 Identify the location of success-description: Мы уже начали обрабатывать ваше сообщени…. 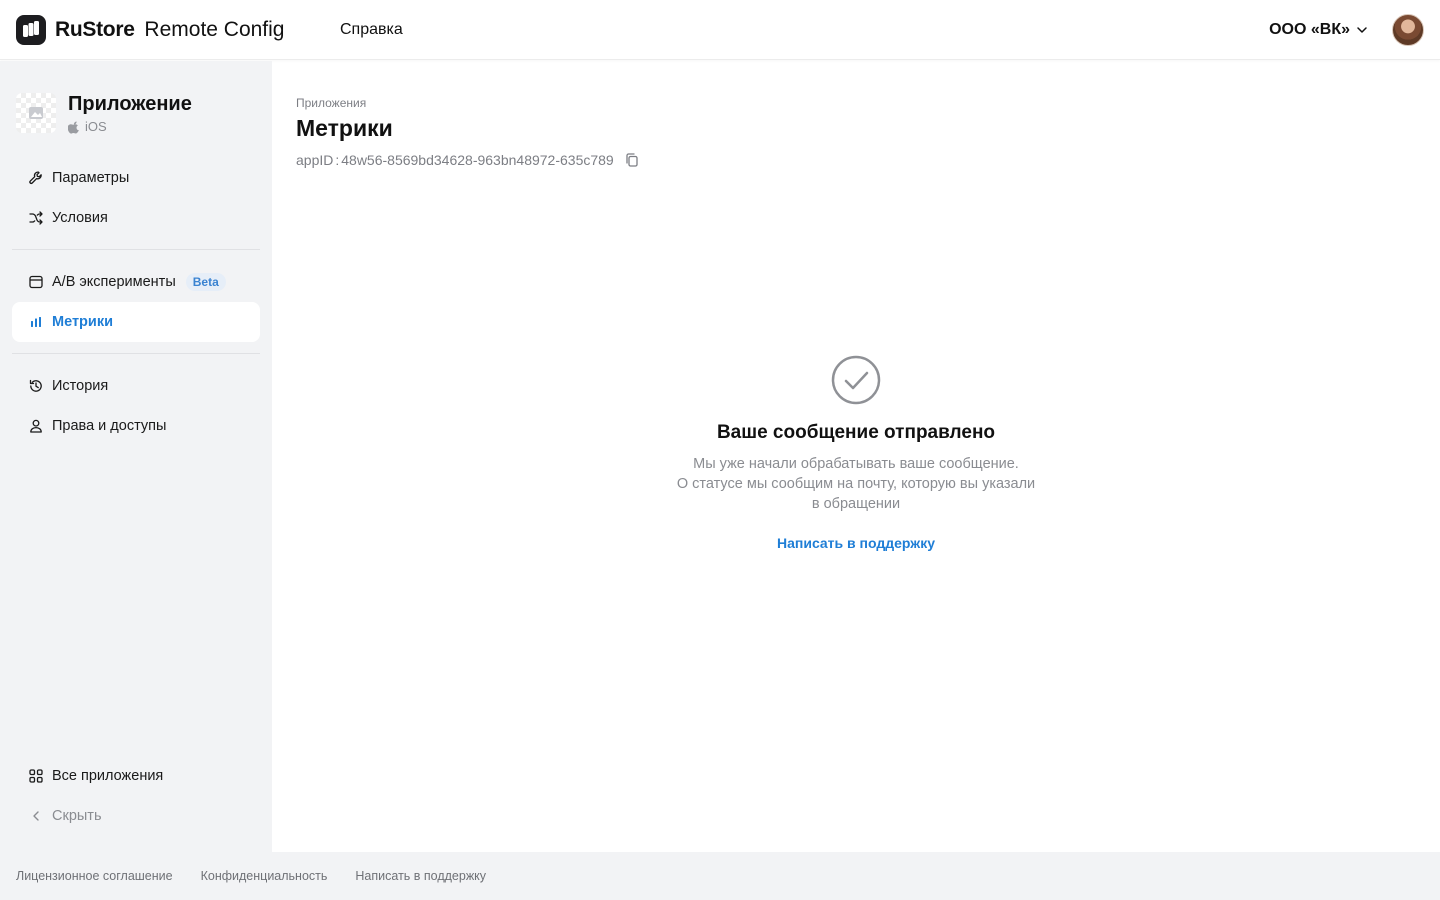
(856, 484).